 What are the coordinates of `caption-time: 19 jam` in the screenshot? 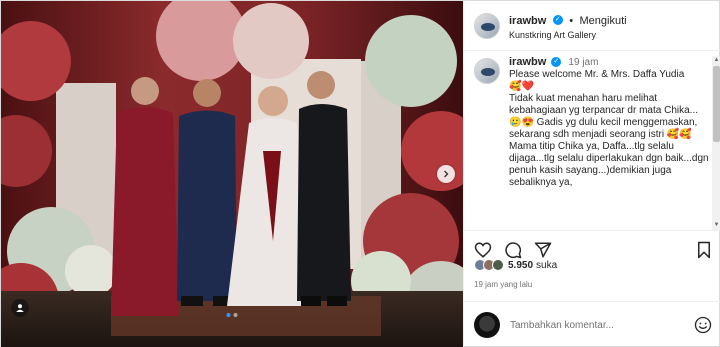 It's located at (583, 62).